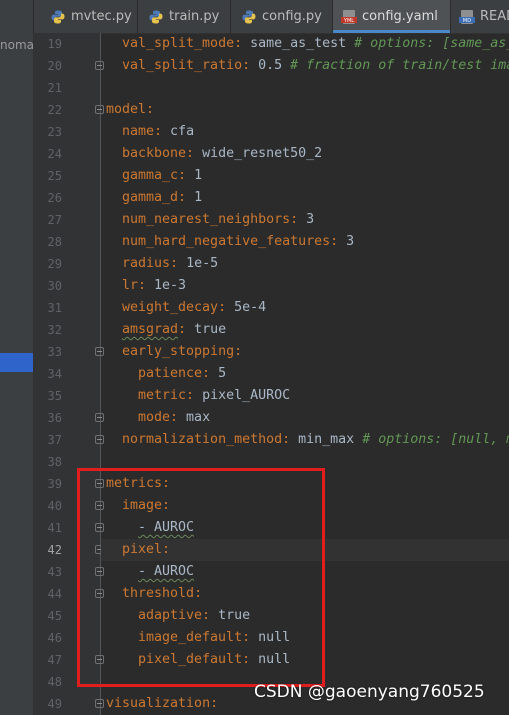 This screenshot has width=509, height=715. What do you see at coordinates (166, 285) in the screenshot?
I see `yaml-value: 1e-3` at bounding box center [166, 285].